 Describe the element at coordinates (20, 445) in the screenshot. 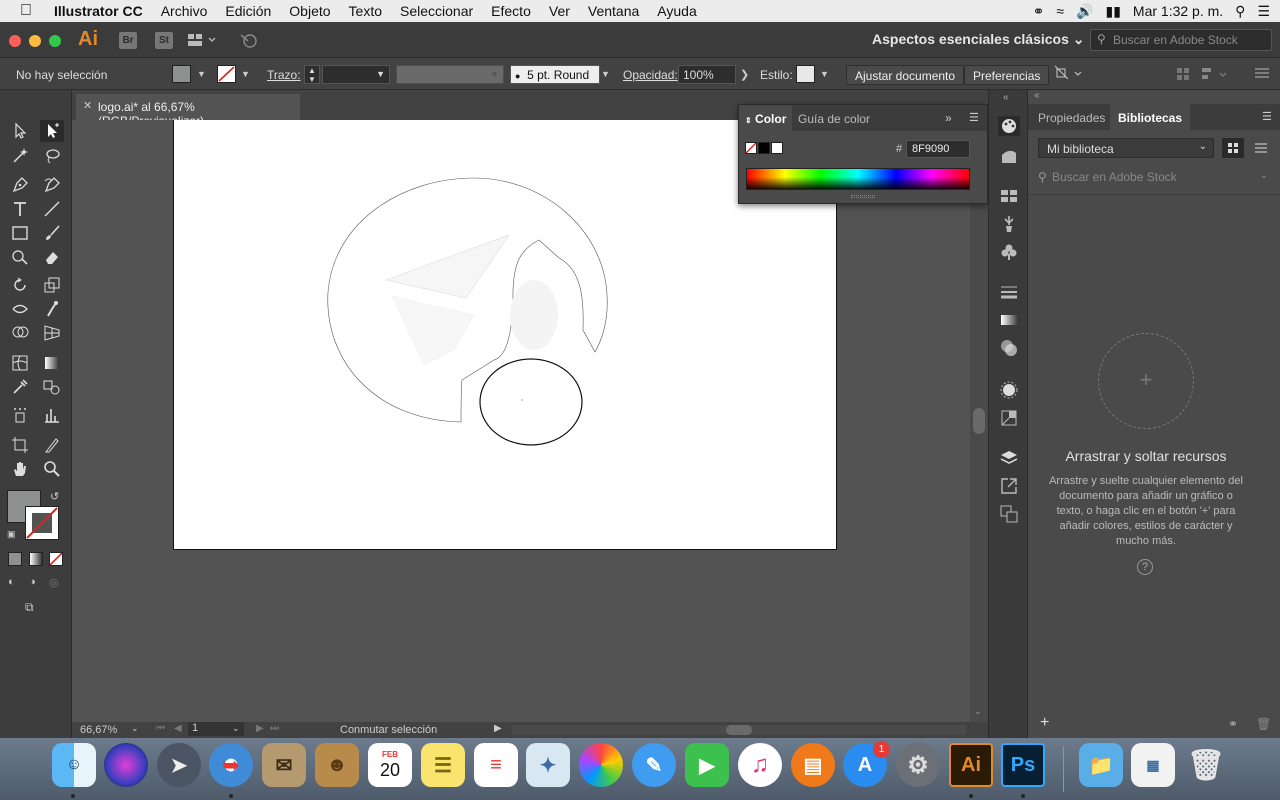

I see `artboard-tool-icon` at that location.